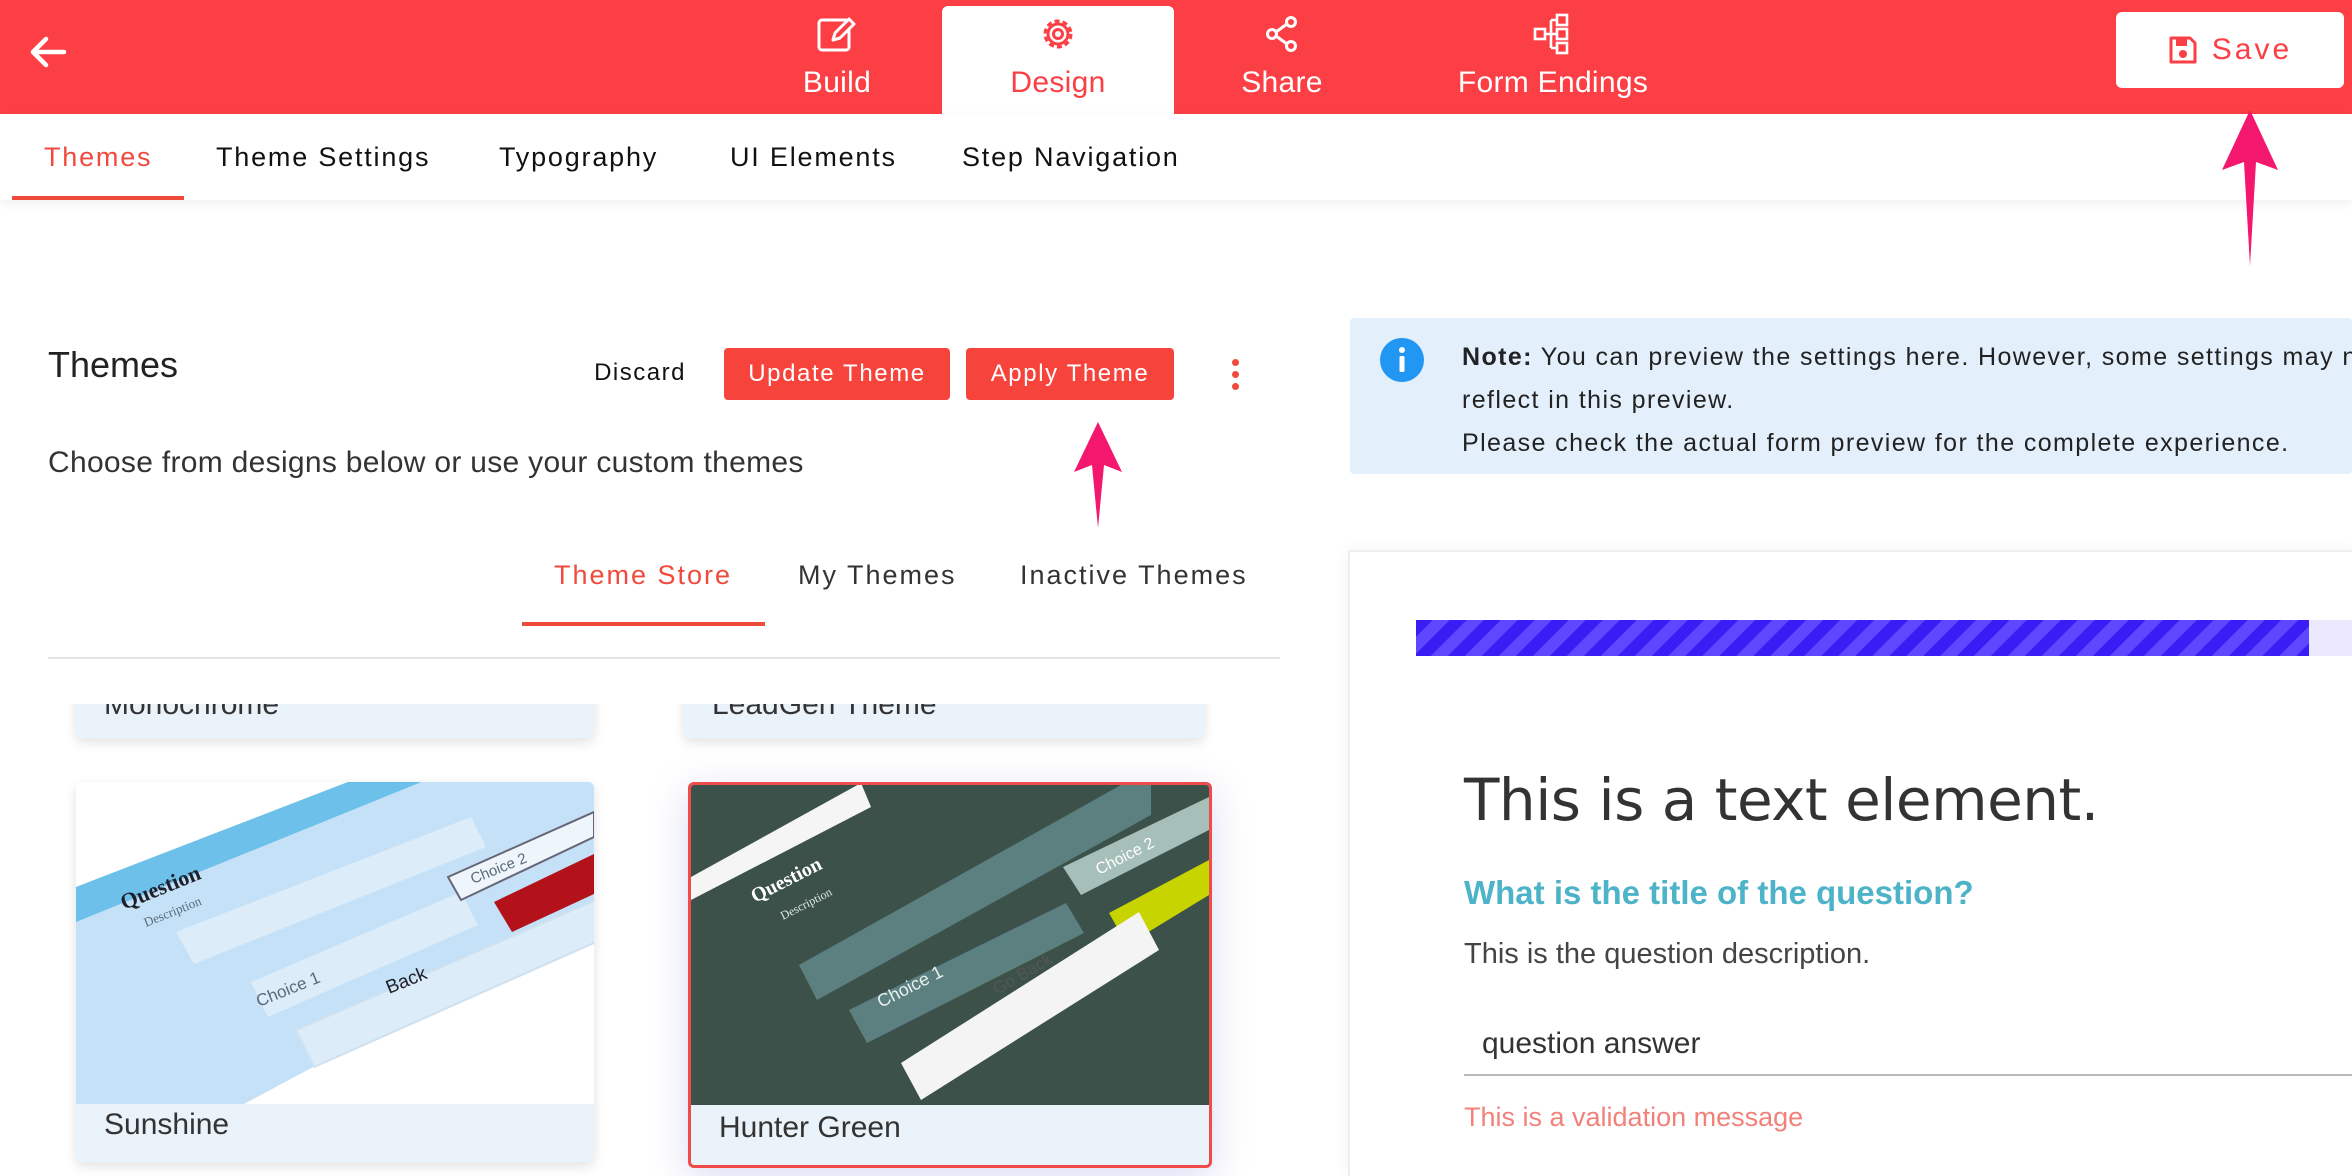  What do you see at coordinates (1058, 82) in the screenshot?
I see `tab-design-label: Design` at bounding box center [1058, 82].